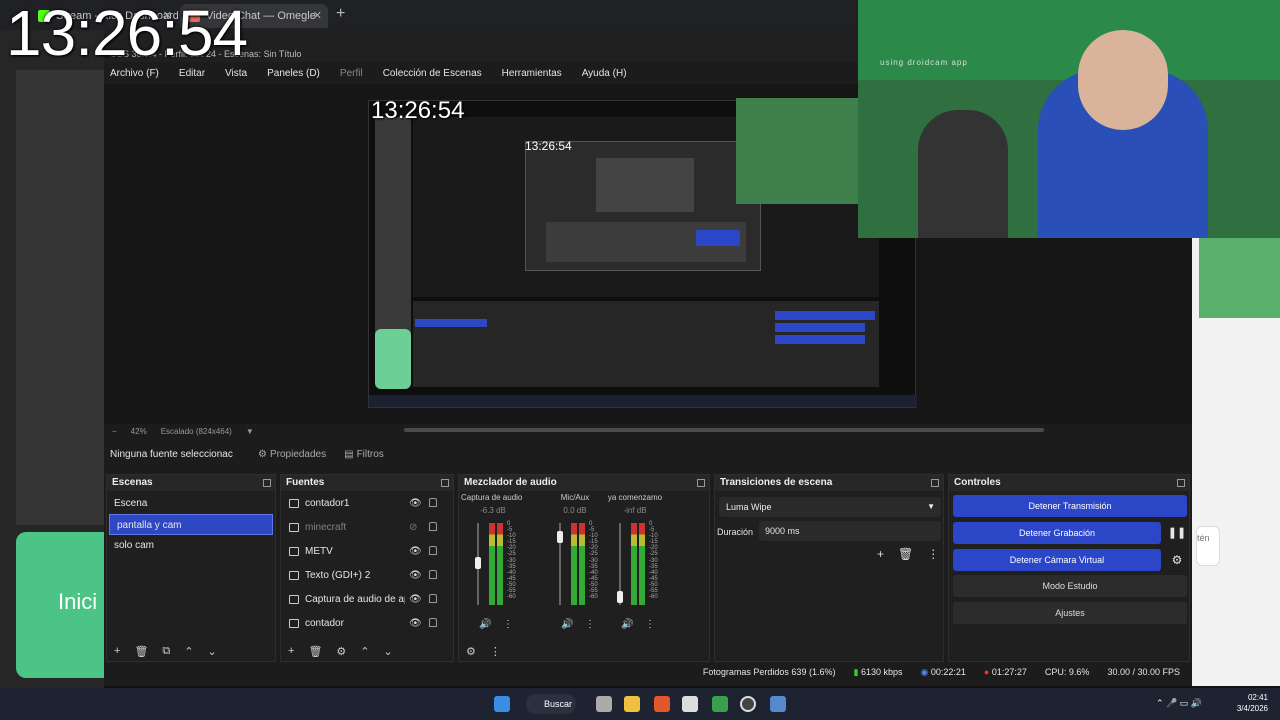  Describe the element at coordinates (367, 623) in the screenshot. I see `source-item: contador 👁` at that location.